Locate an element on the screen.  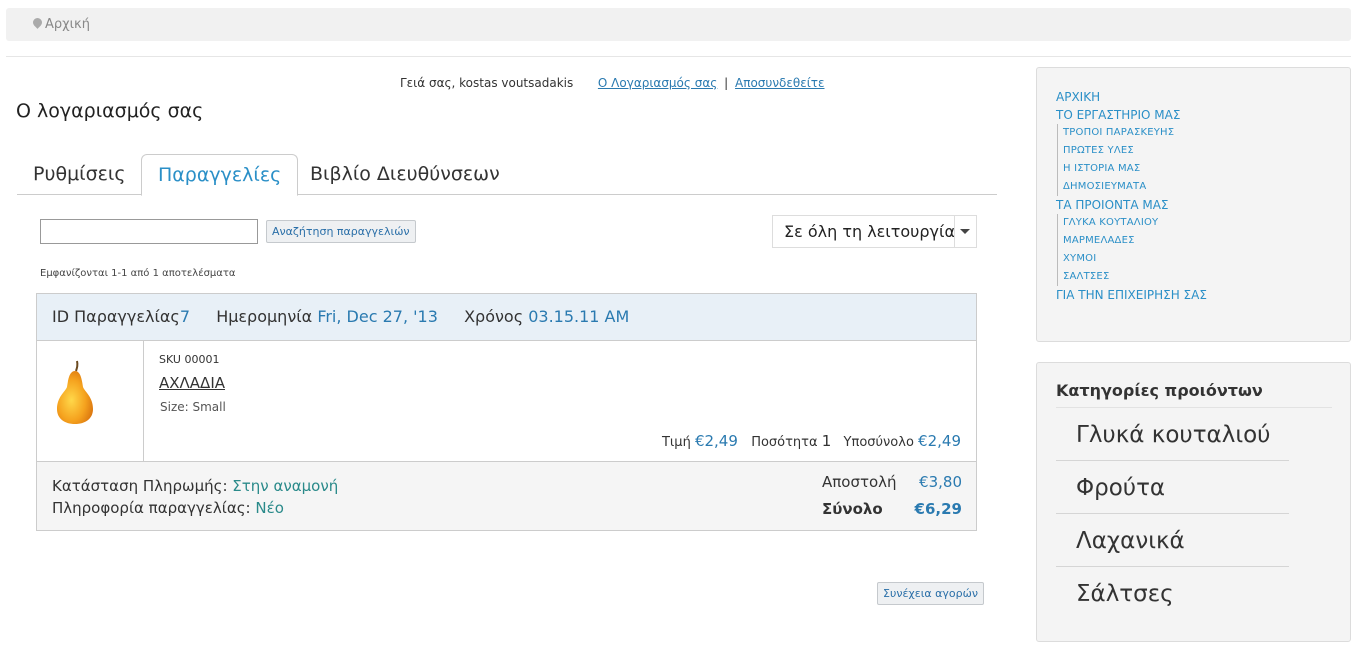
tab-orders: Παραγγελίες is located at coordinates (220, 175).